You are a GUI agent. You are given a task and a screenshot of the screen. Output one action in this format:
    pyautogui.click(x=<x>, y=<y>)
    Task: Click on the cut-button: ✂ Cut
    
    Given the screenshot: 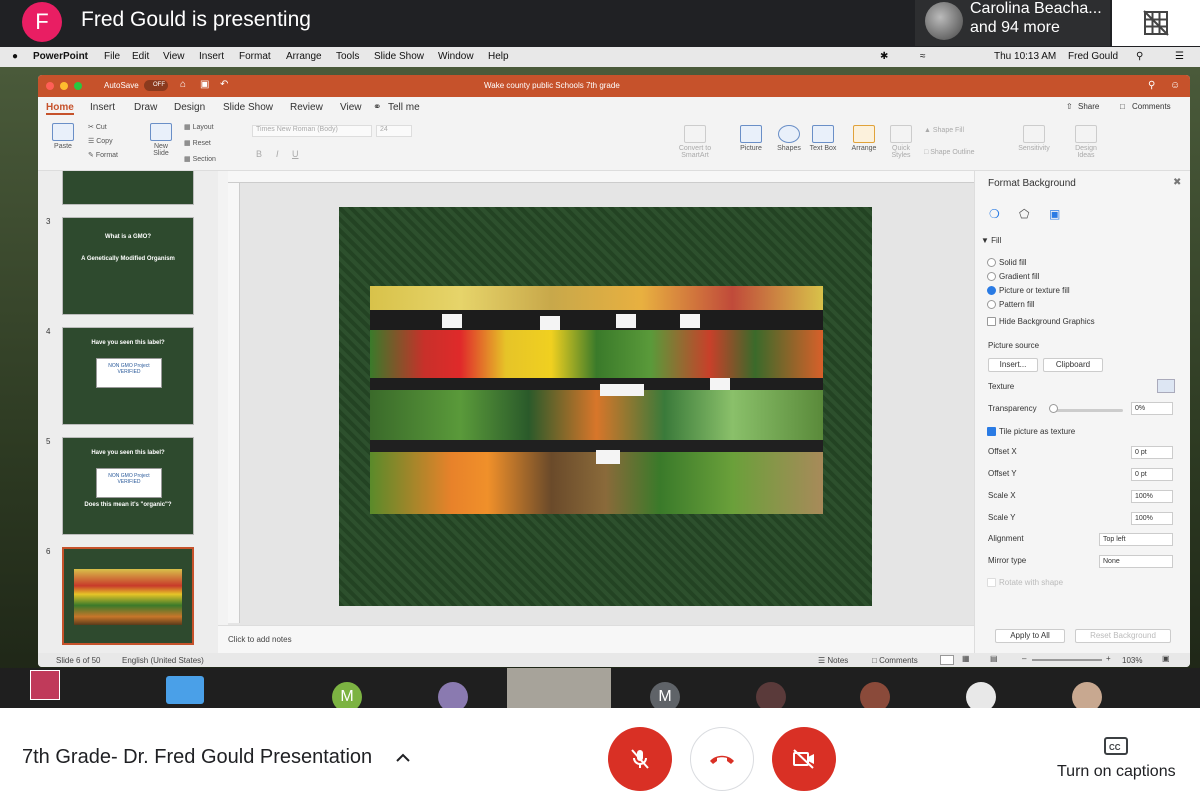 What is the action you would take?
    pyautogui.click(x=97, y=127)
    